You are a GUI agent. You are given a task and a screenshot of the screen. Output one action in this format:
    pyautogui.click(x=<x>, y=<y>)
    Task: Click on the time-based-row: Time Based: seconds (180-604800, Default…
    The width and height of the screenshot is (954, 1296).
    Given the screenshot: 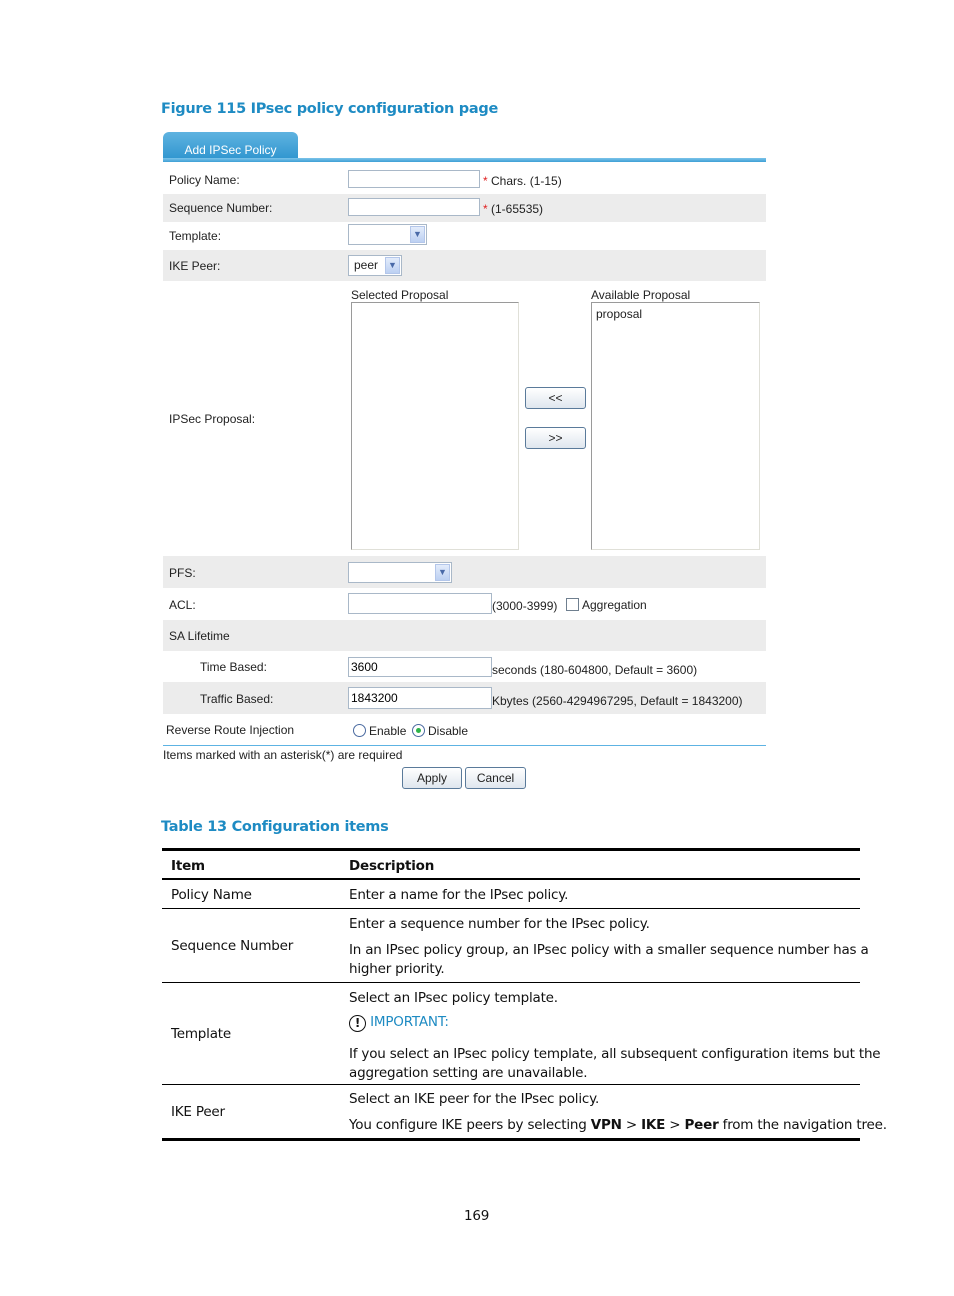 What is the action you would take?
    pyautogui.click(x=464, y=666)
    